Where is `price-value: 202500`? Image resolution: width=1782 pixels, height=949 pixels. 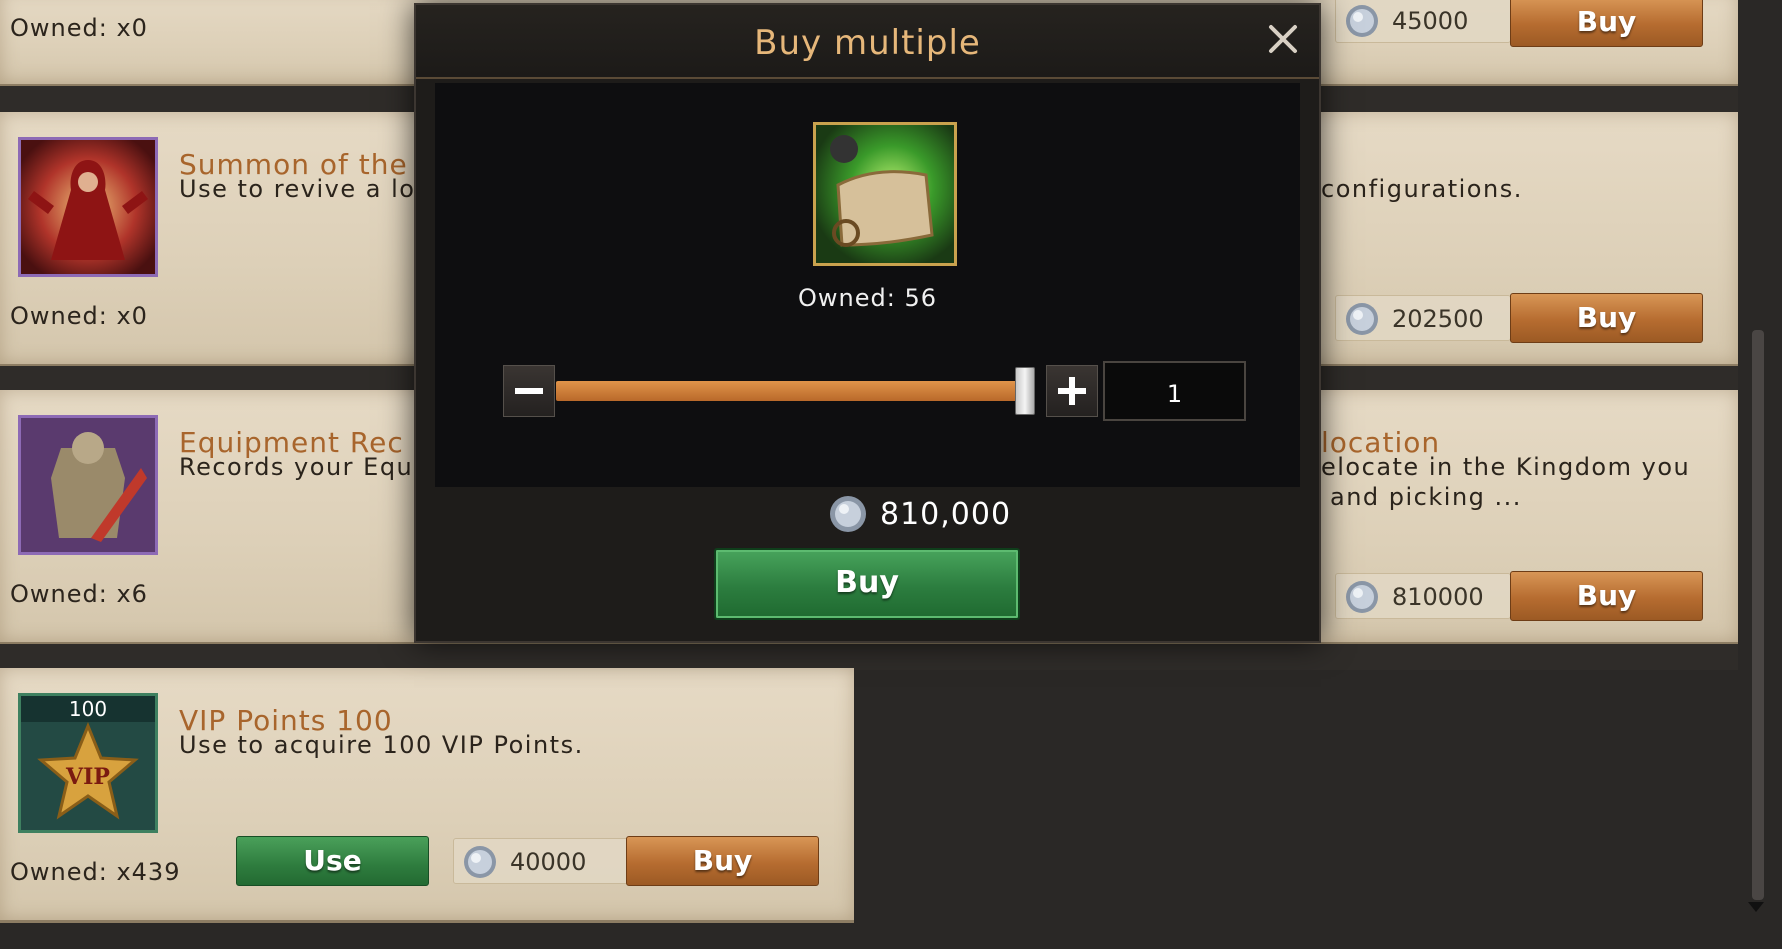 price-value: 202500 is located at coordinates (1438, 319).